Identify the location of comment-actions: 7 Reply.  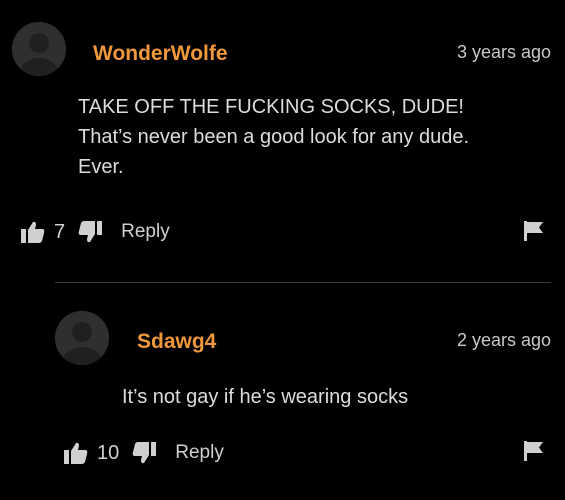
(95, 232).